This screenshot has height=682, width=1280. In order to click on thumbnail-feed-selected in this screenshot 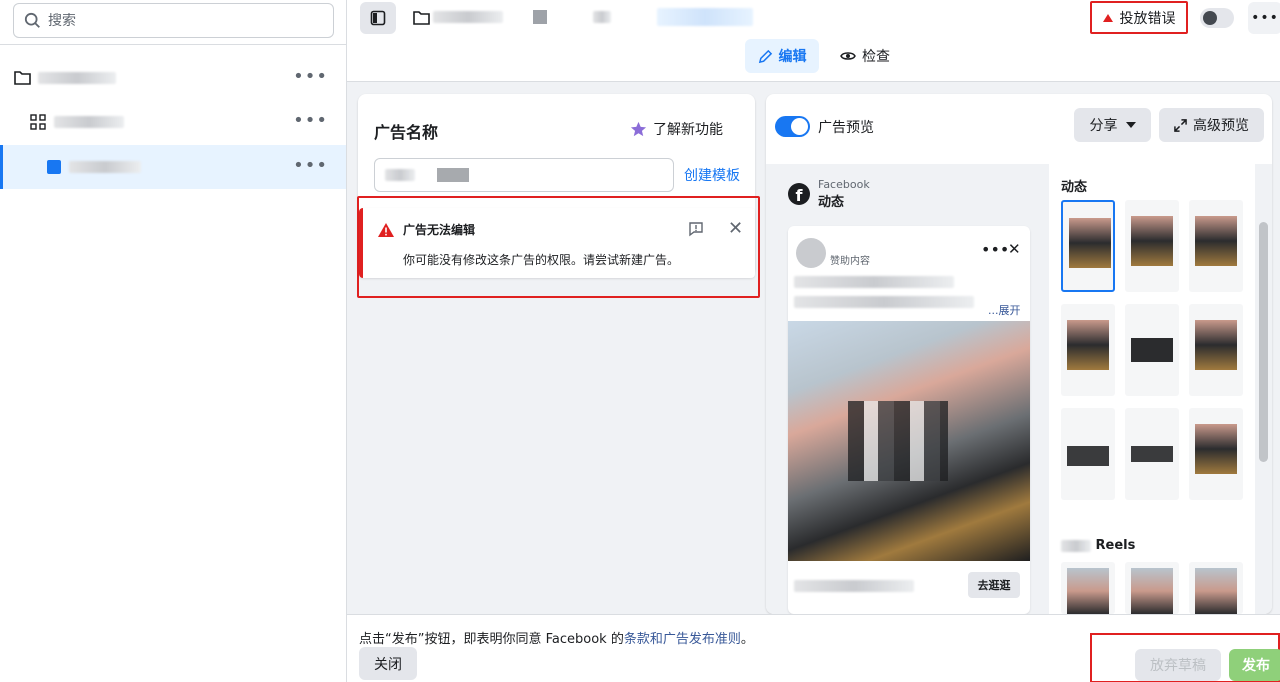, I will do `click(1088, 246)`.